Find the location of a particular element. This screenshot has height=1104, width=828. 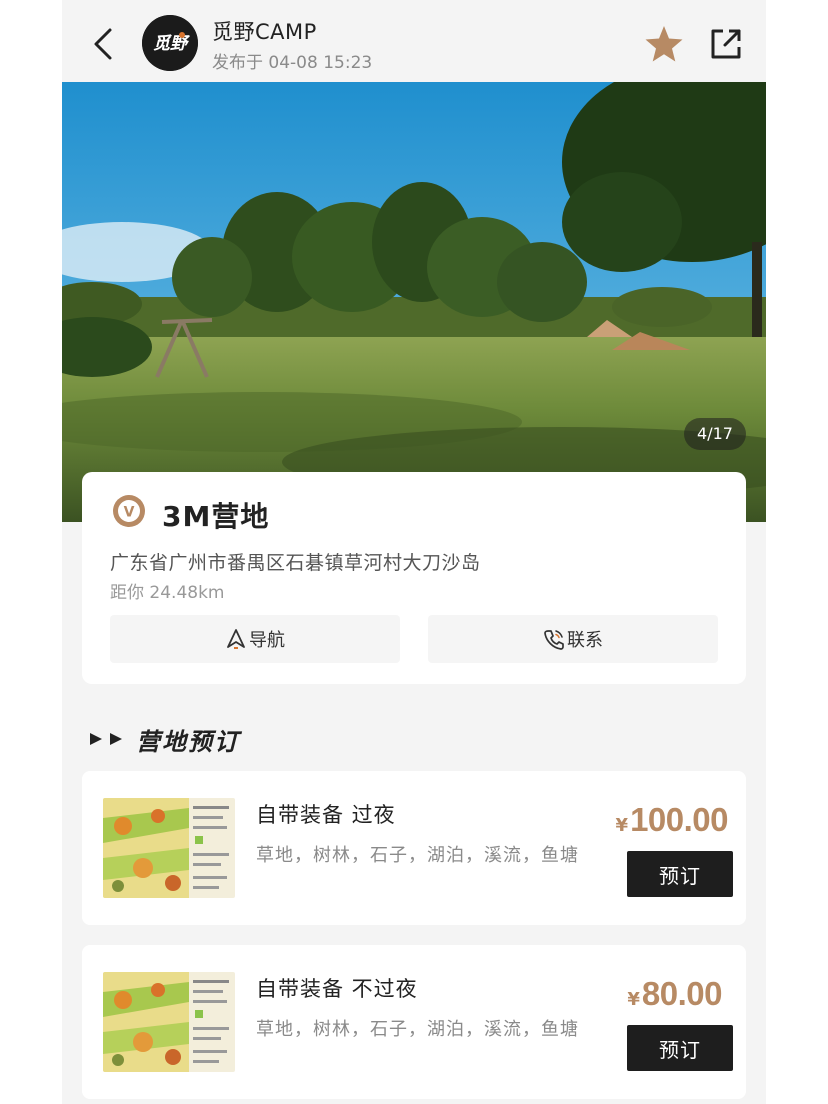

contact-button: 联系 is located at coordinates (573, 639).